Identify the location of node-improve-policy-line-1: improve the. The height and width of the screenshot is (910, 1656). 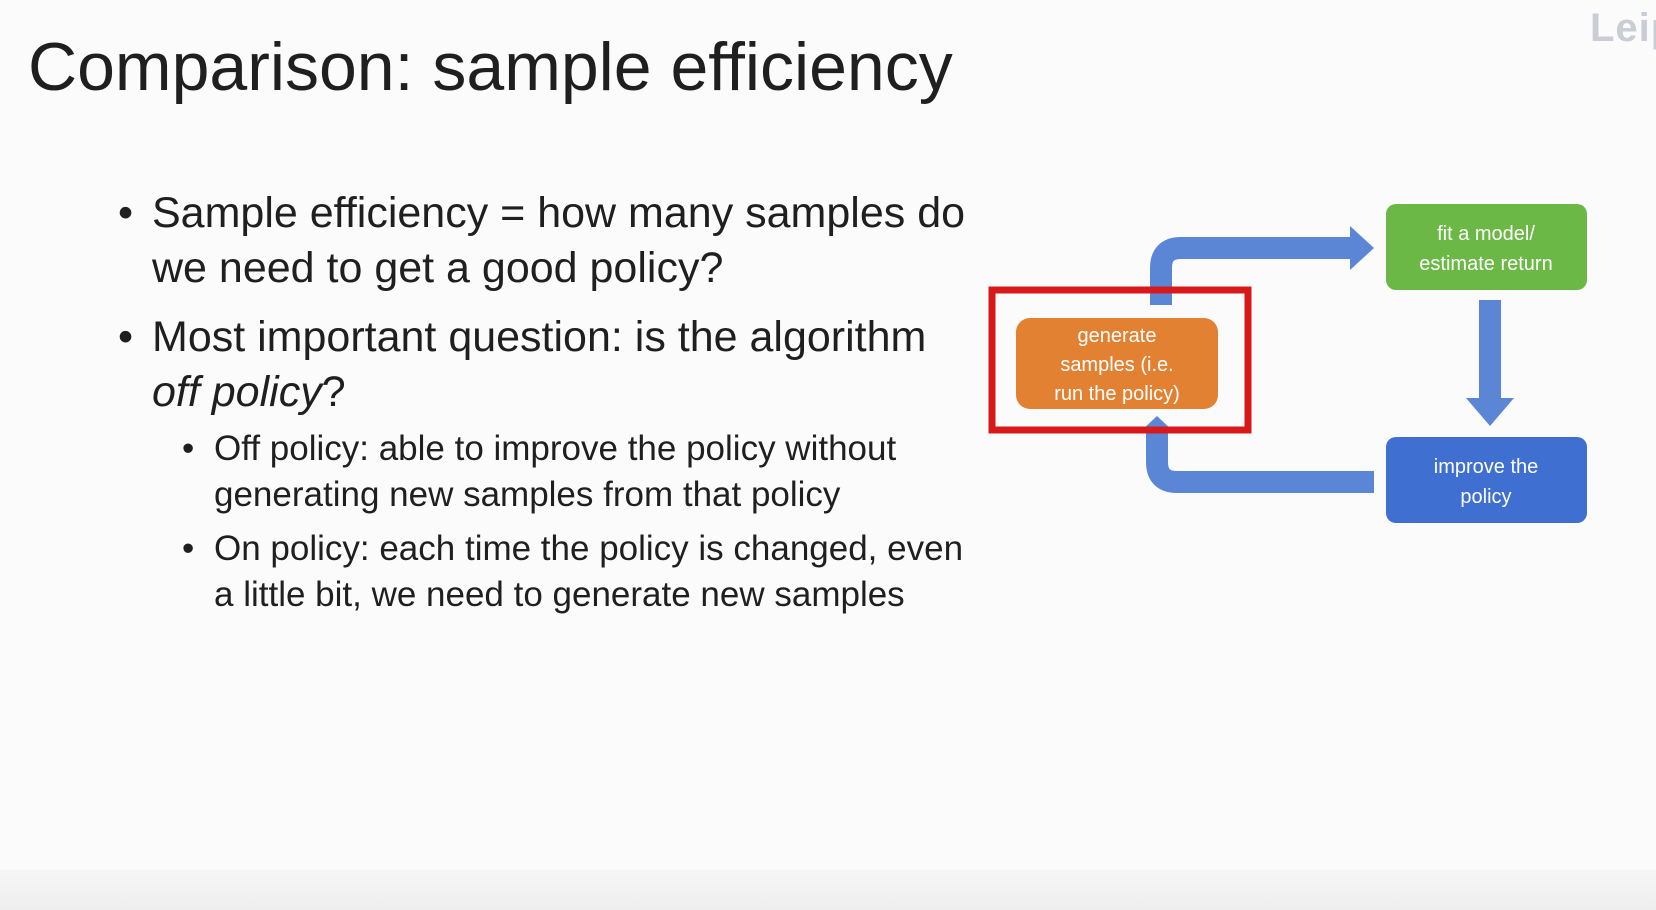
(1486, 467).